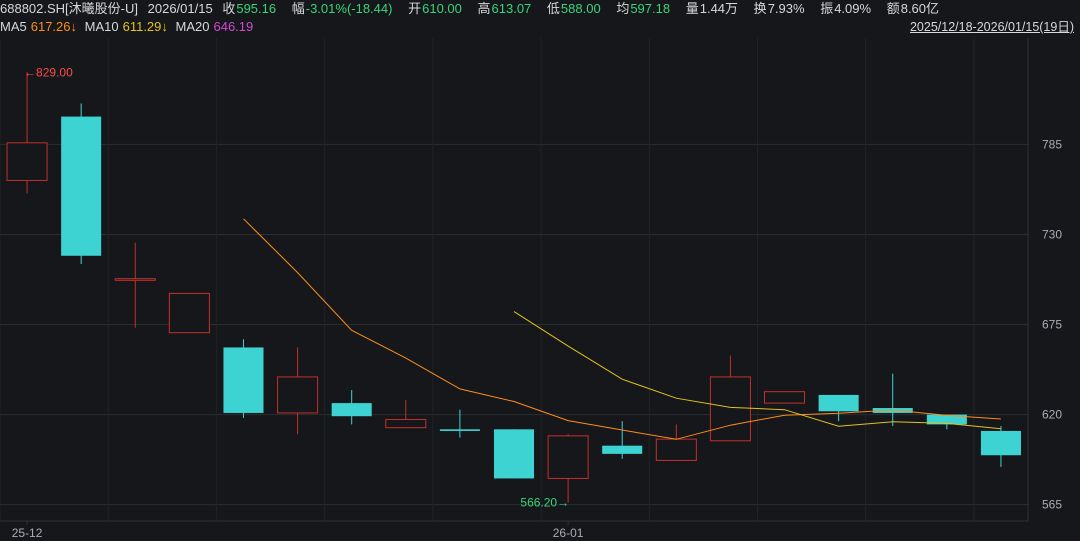 Image resolution: width=1080 pixels, height=541 pixels. Describe the element at coordinates (544, 503) in the screenshot. I see `low-price-marker: 566.20→` at that location.